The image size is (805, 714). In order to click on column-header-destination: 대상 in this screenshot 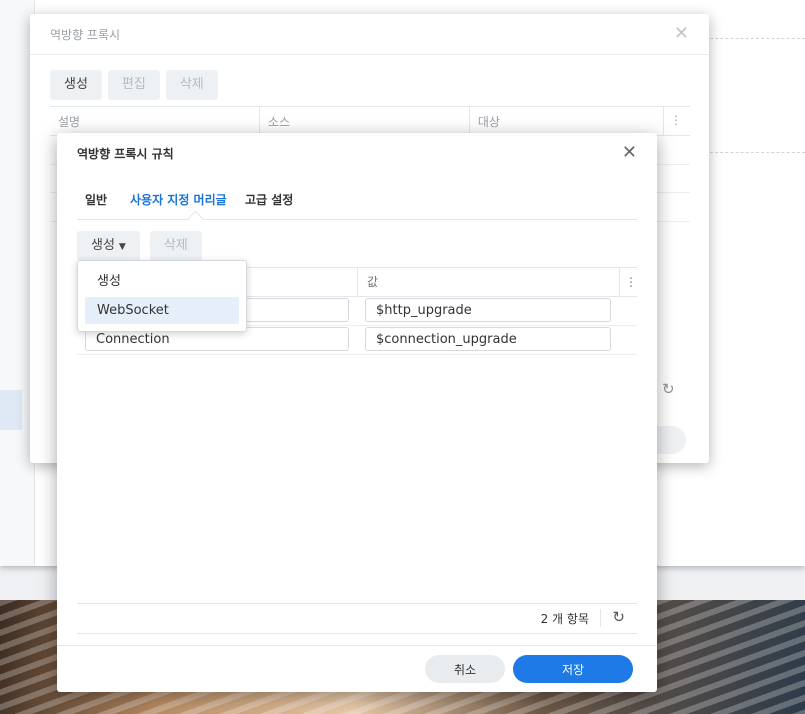, I will do `click(567, 121)`.